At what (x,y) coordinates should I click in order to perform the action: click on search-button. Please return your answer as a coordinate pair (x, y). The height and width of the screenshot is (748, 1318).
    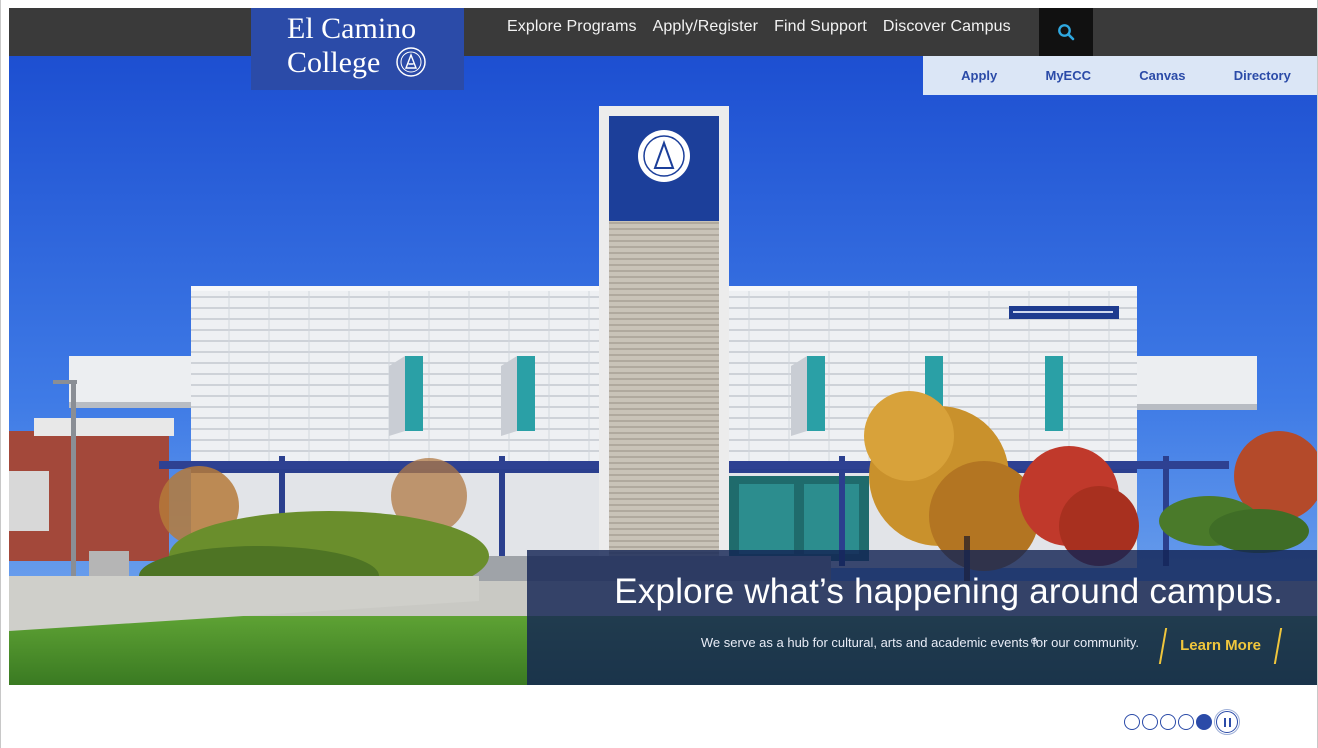
    Looking at the image, I should click on (1066, 32).